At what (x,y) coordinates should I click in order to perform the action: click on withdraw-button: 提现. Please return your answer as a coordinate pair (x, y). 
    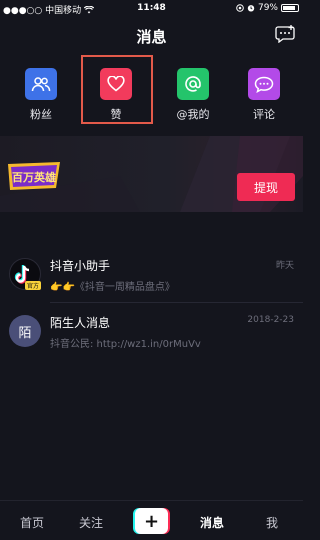
    Looking at the image, I should click on (266, 187).